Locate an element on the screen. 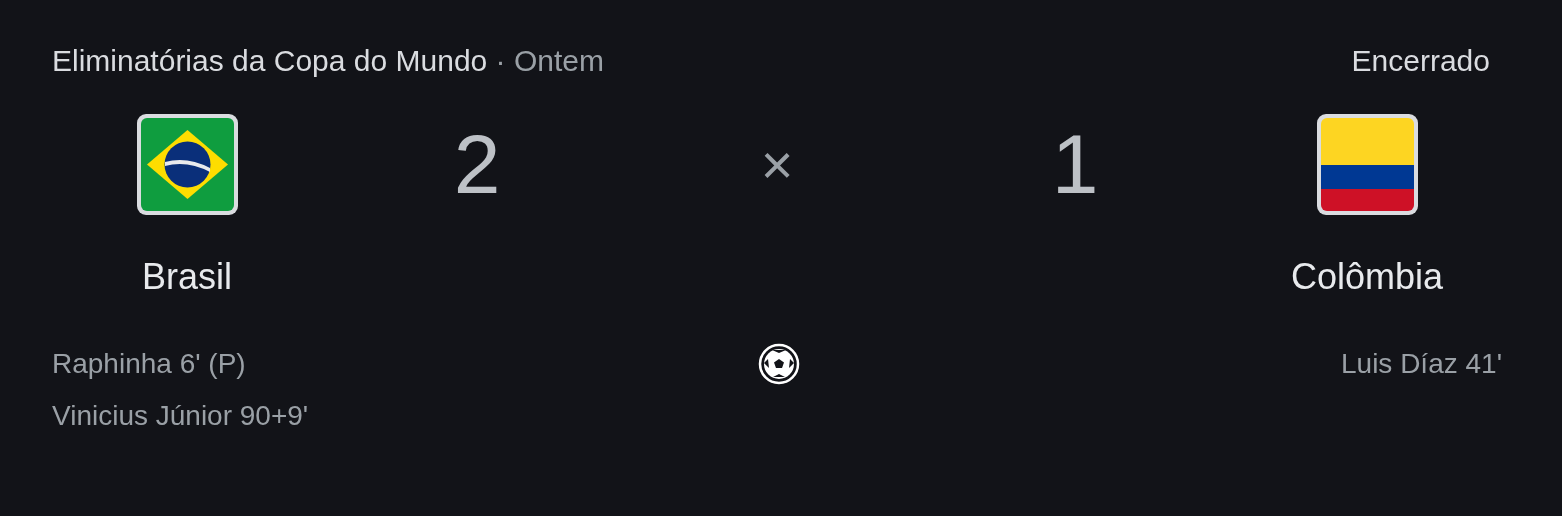 The width and height of the screenshot is (1562, 516). score: 1 is located at coordinates (1075, 164).